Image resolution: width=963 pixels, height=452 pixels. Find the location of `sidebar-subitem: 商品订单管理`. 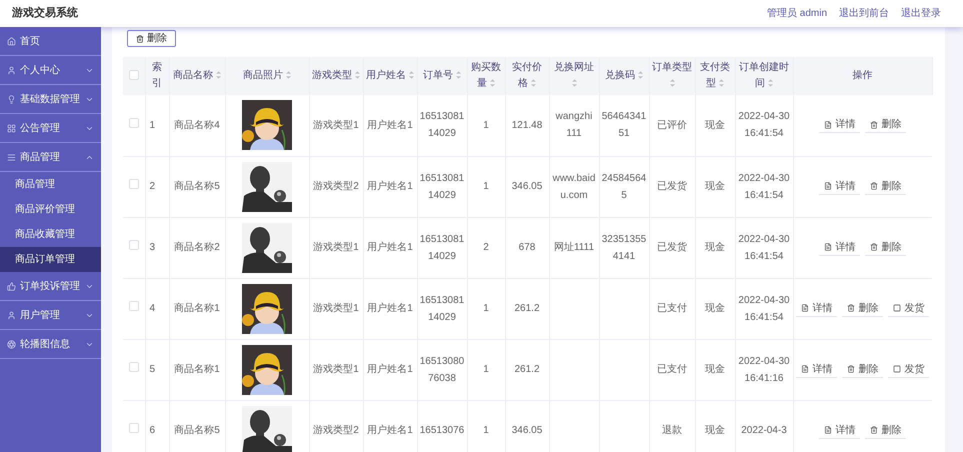

sidebar-subitem: 商品订单管理 is located at coordinates (50, 259).